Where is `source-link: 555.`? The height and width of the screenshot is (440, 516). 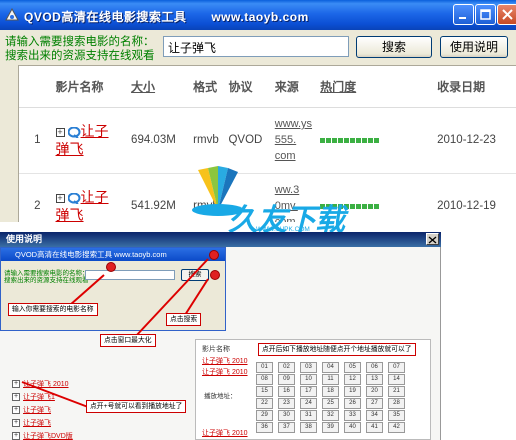
source-link: 555. is located at coordinates (297, 140).